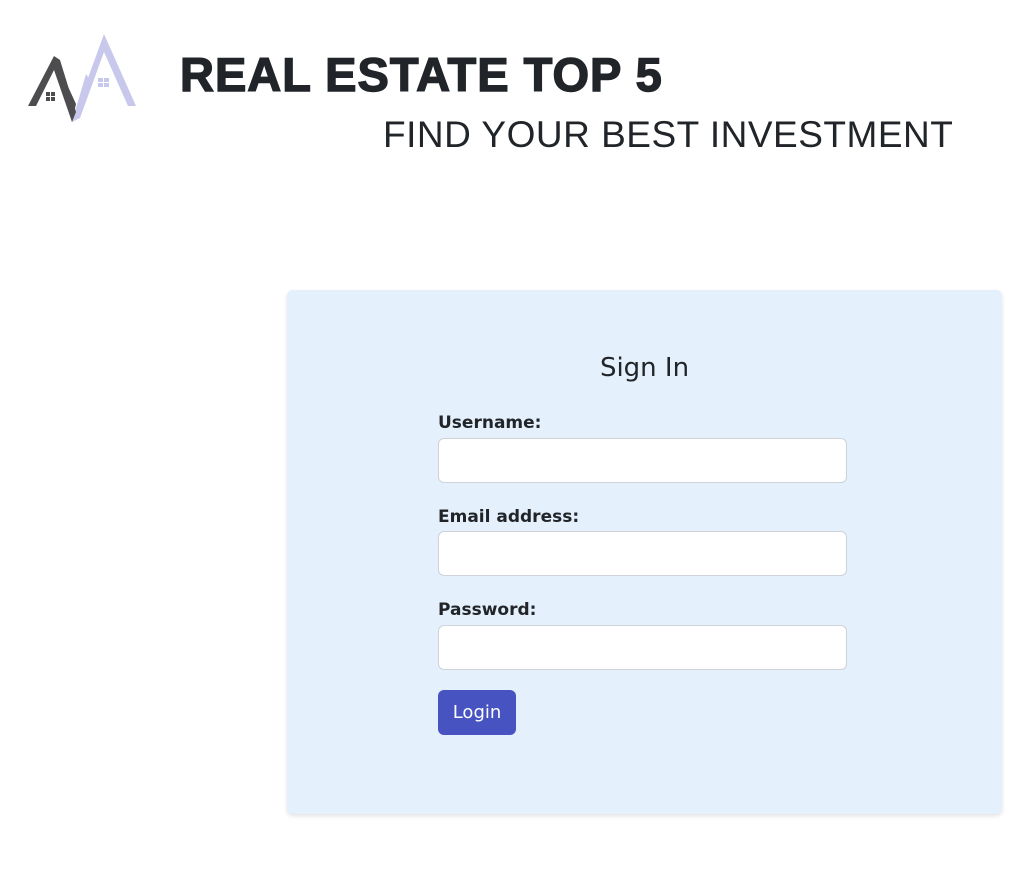 The height and width of the screenshot is (886, 1024). What do you see at coordinates (642, 460) in the screenshot?
I see `username-input` at bounding box center [642, 460].